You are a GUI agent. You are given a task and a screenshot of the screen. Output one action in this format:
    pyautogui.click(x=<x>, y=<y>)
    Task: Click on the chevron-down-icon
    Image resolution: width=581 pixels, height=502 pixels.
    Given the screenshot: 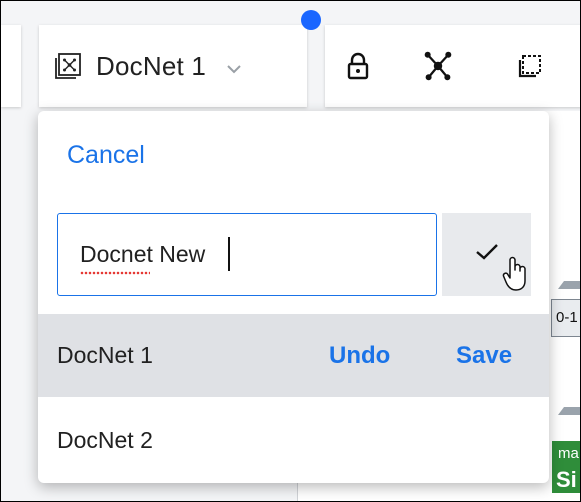 What is the action you would take?
    pyautogui.click(x=234, y=67)
    